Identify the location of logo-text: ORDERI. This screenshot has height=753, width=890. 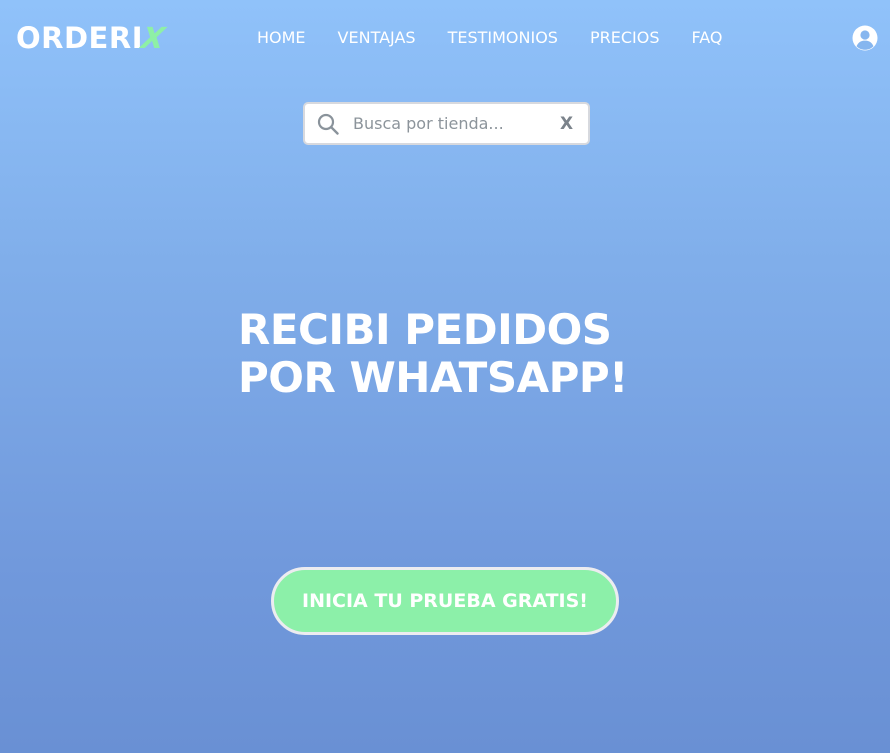
(79, 38).